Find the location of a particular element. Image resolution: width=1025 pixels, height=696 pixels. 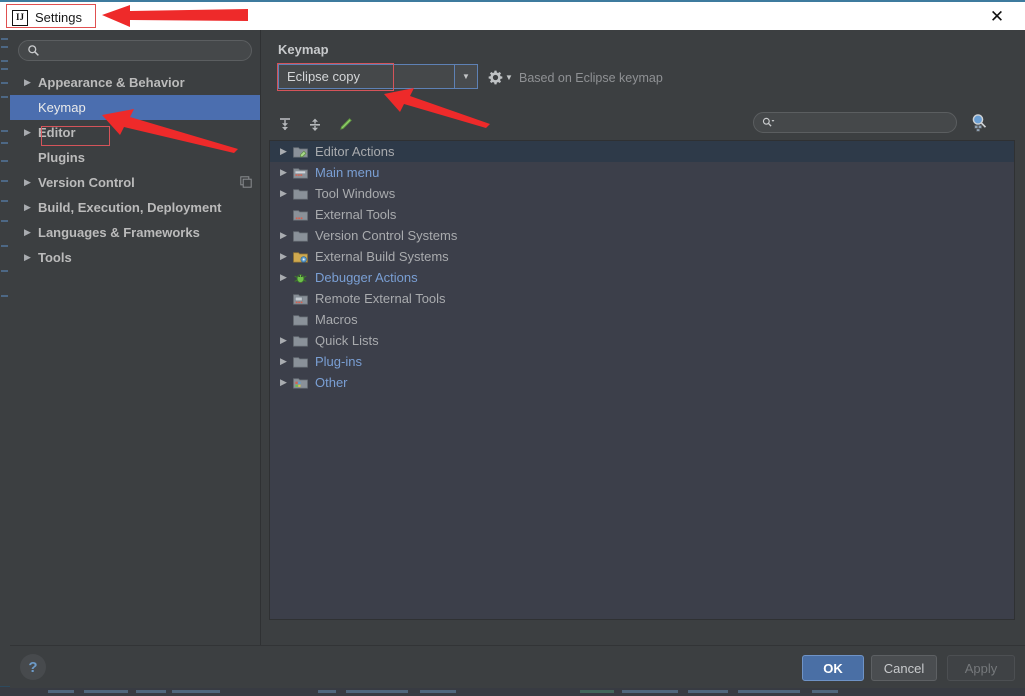

tree-row-label: Editor Actions is located at coordinates (355, 151).